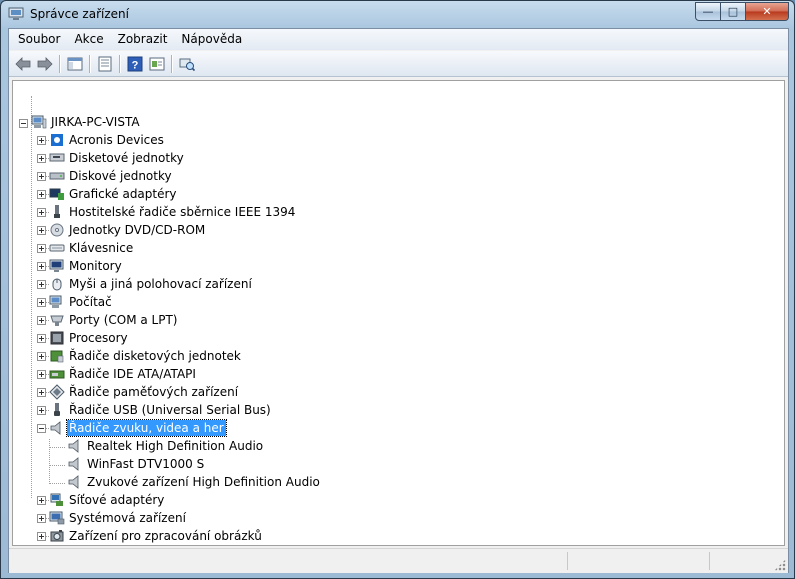 Image resolution: width=795 pixels, height=579 pixels. I want to click on display-adapter-icon, so click(56, 194).